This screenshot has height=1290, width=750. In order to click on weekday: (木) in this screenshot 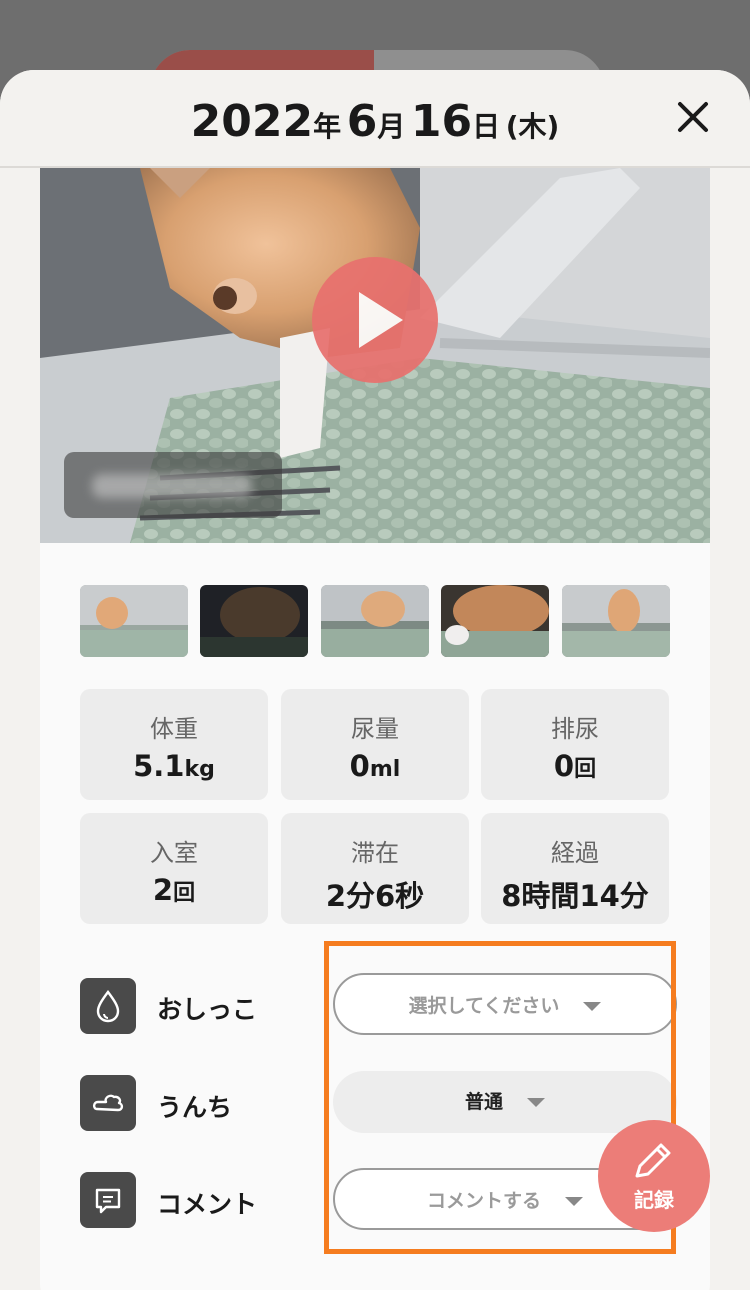, I will do `click(532, 126)`.